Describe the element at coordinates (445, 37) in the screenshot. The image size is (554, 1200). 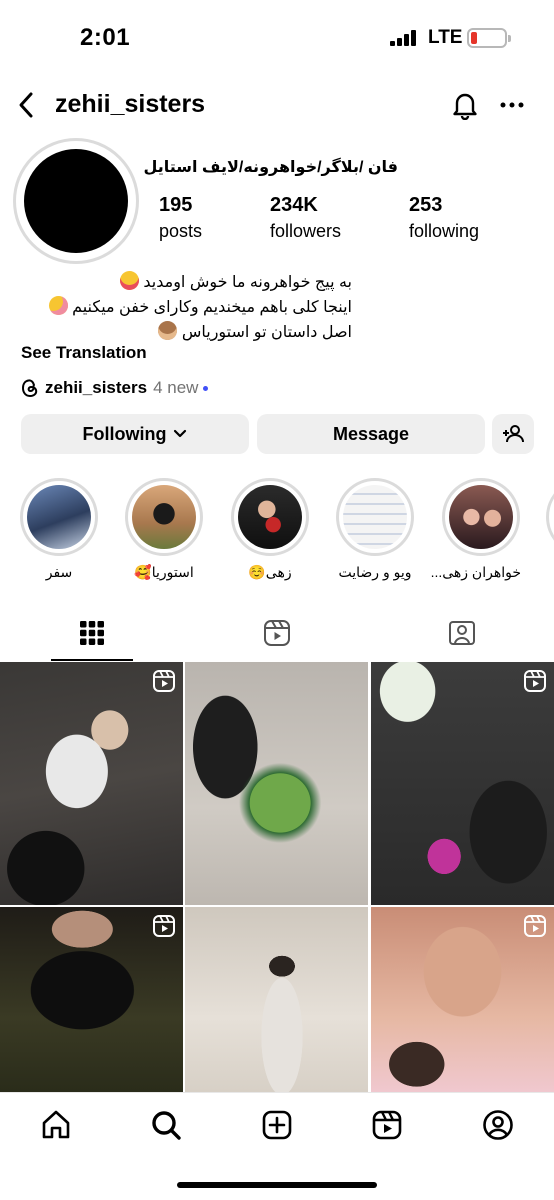
I see `network-type: LTE` at that location.